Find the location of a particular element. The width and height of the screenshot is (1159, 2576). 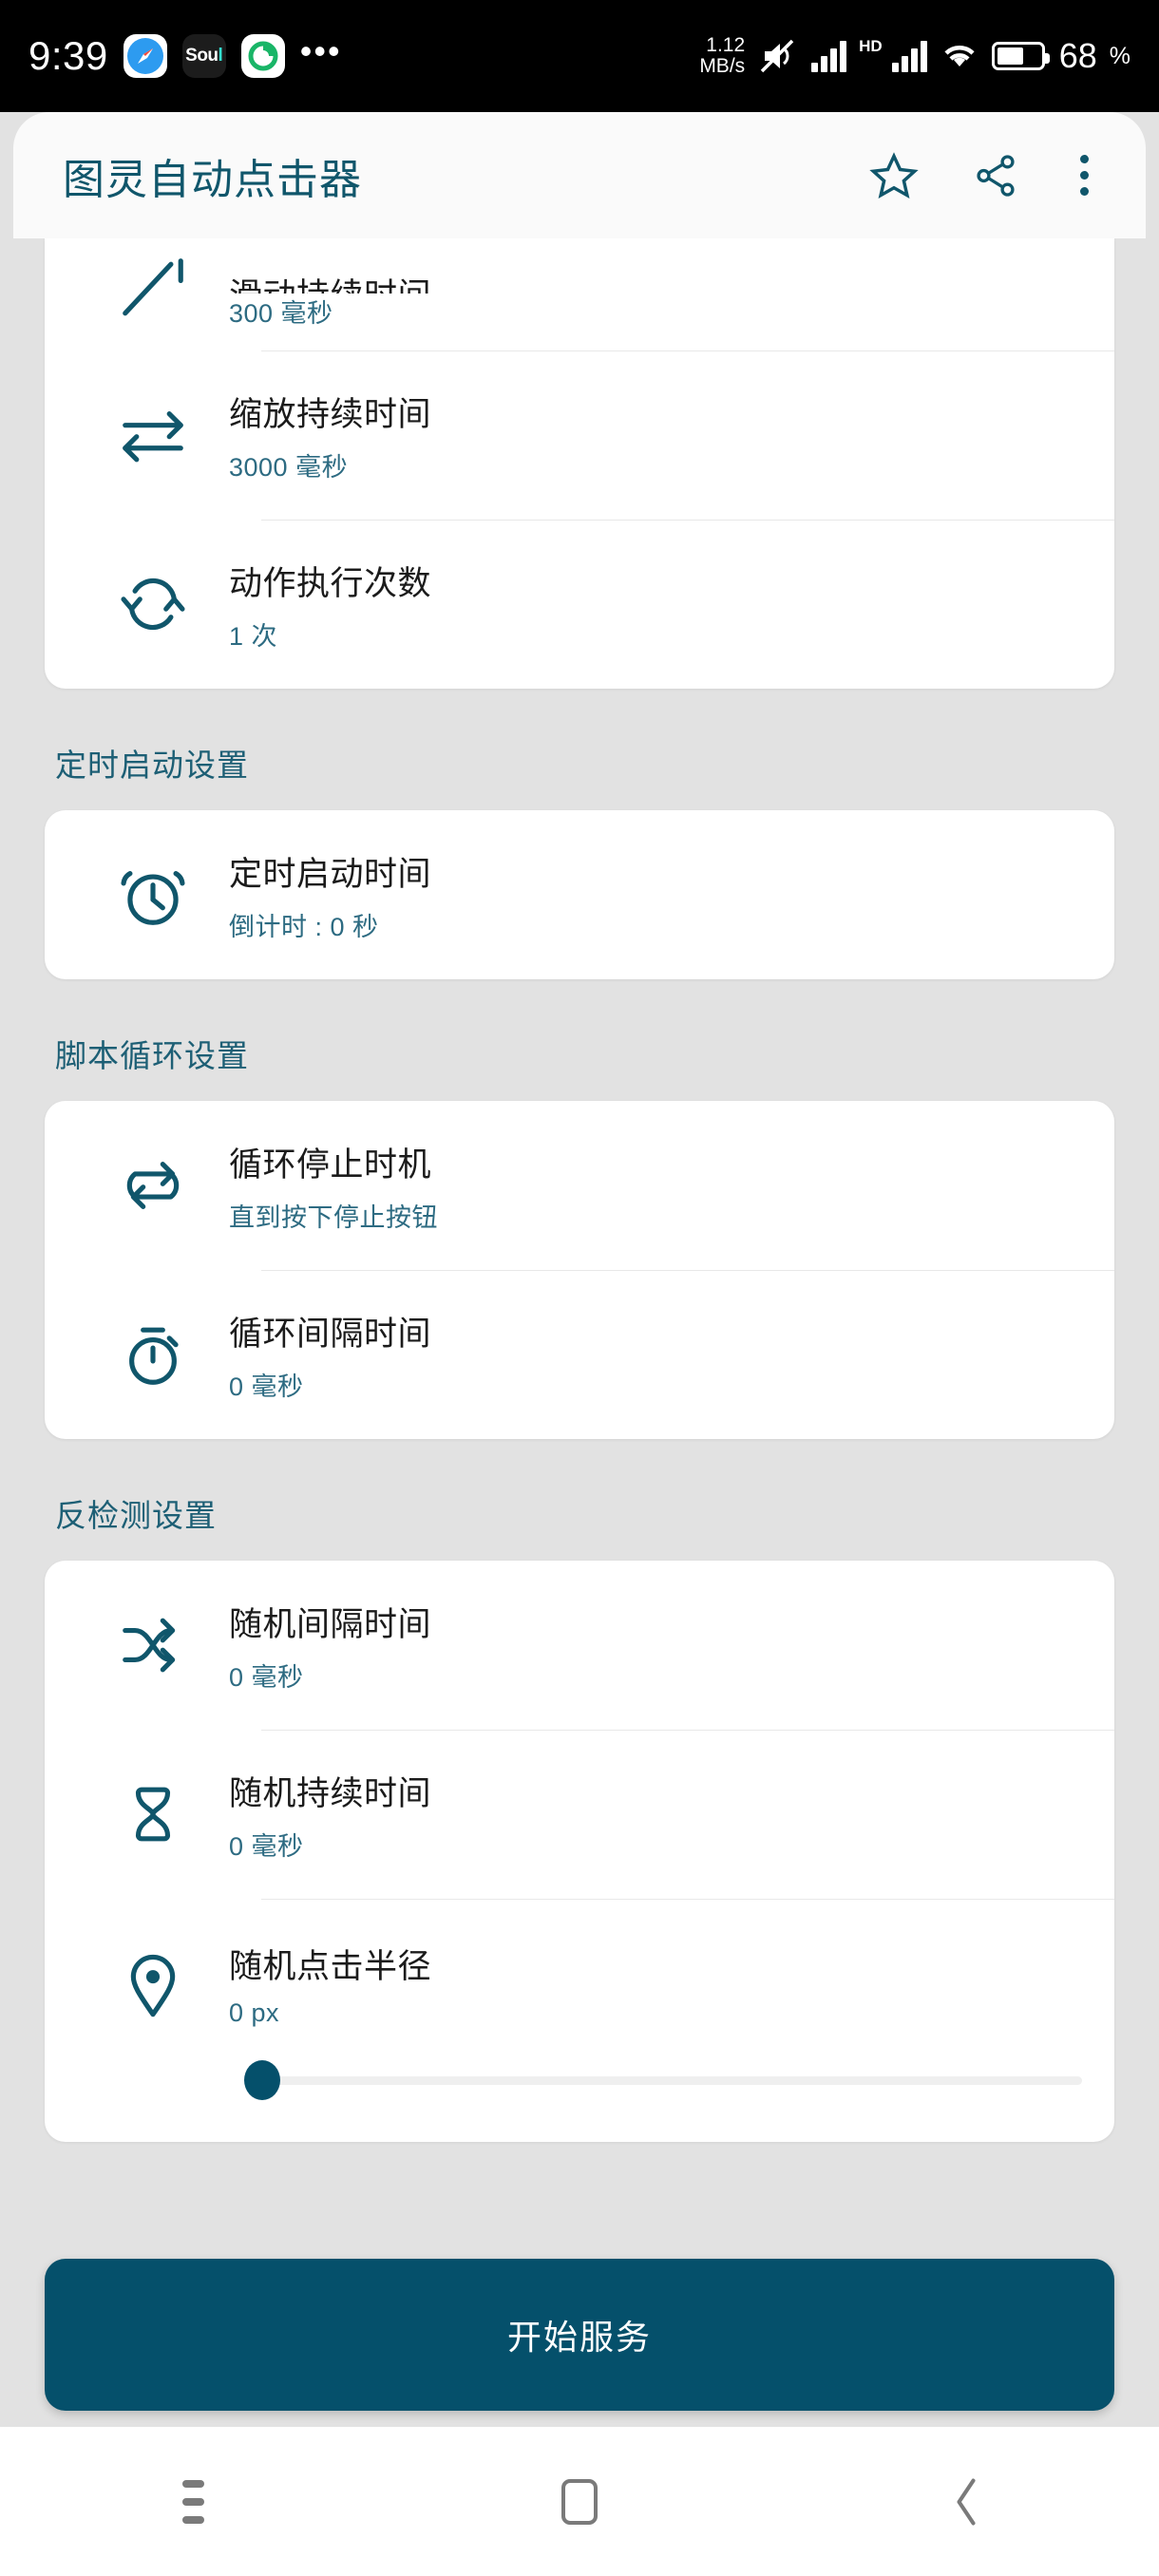

list-item-text: 循环间隔时间 0 毫秒 is located at coordinates (330, 1355).